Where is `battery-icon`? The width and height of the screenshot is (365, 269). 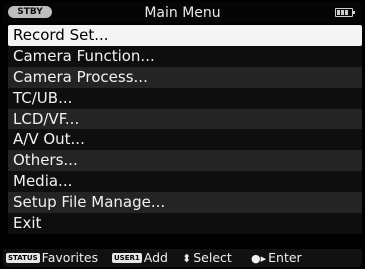
battery-icon is located at coordinates (345, 12).